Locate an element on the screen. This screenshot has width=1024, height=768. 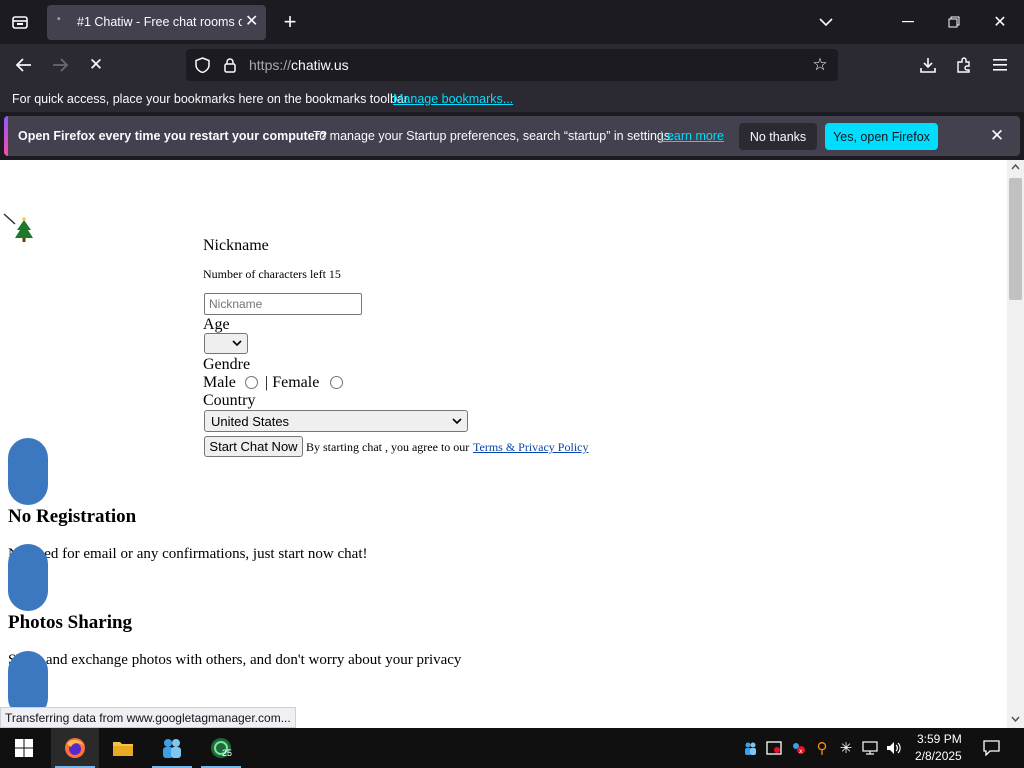
url-domain: chatiw.us is located at coordinates (320, 65).